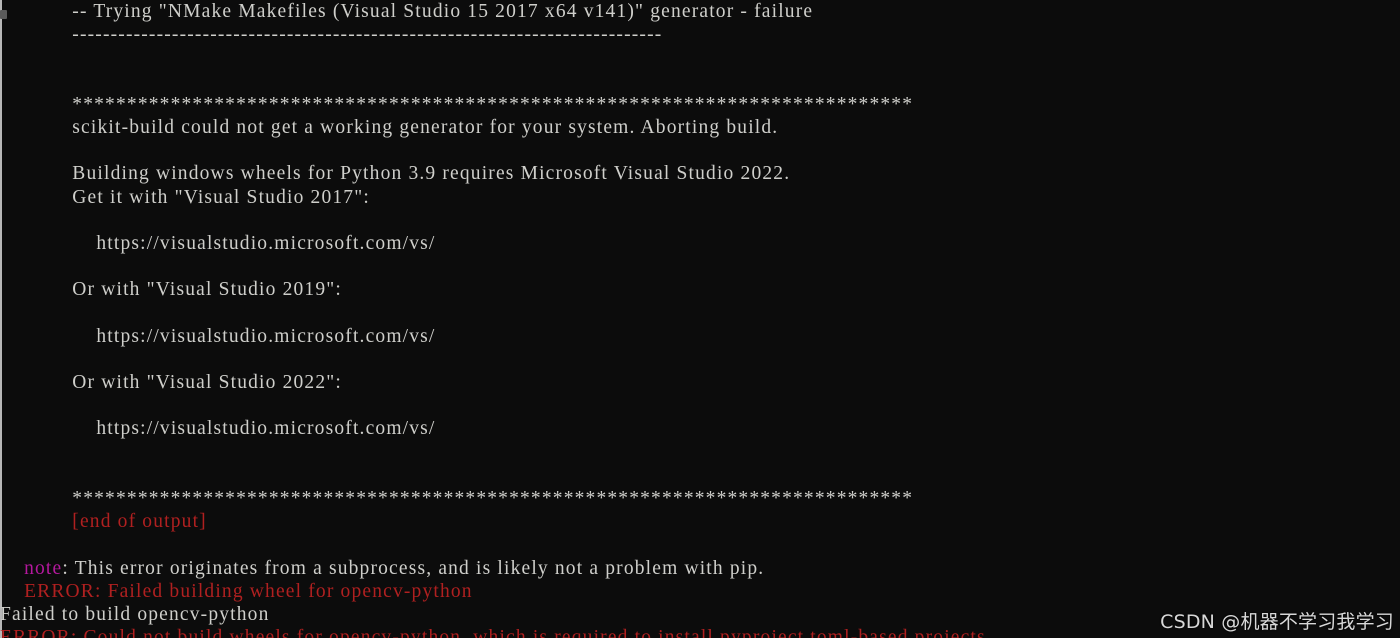 Image resolution: width=1400 pixels, height=638 pixels. I want to click on line-url-2019-seg-0: https://visualstudio.microsoft.com/vs/, so click(266, 336).